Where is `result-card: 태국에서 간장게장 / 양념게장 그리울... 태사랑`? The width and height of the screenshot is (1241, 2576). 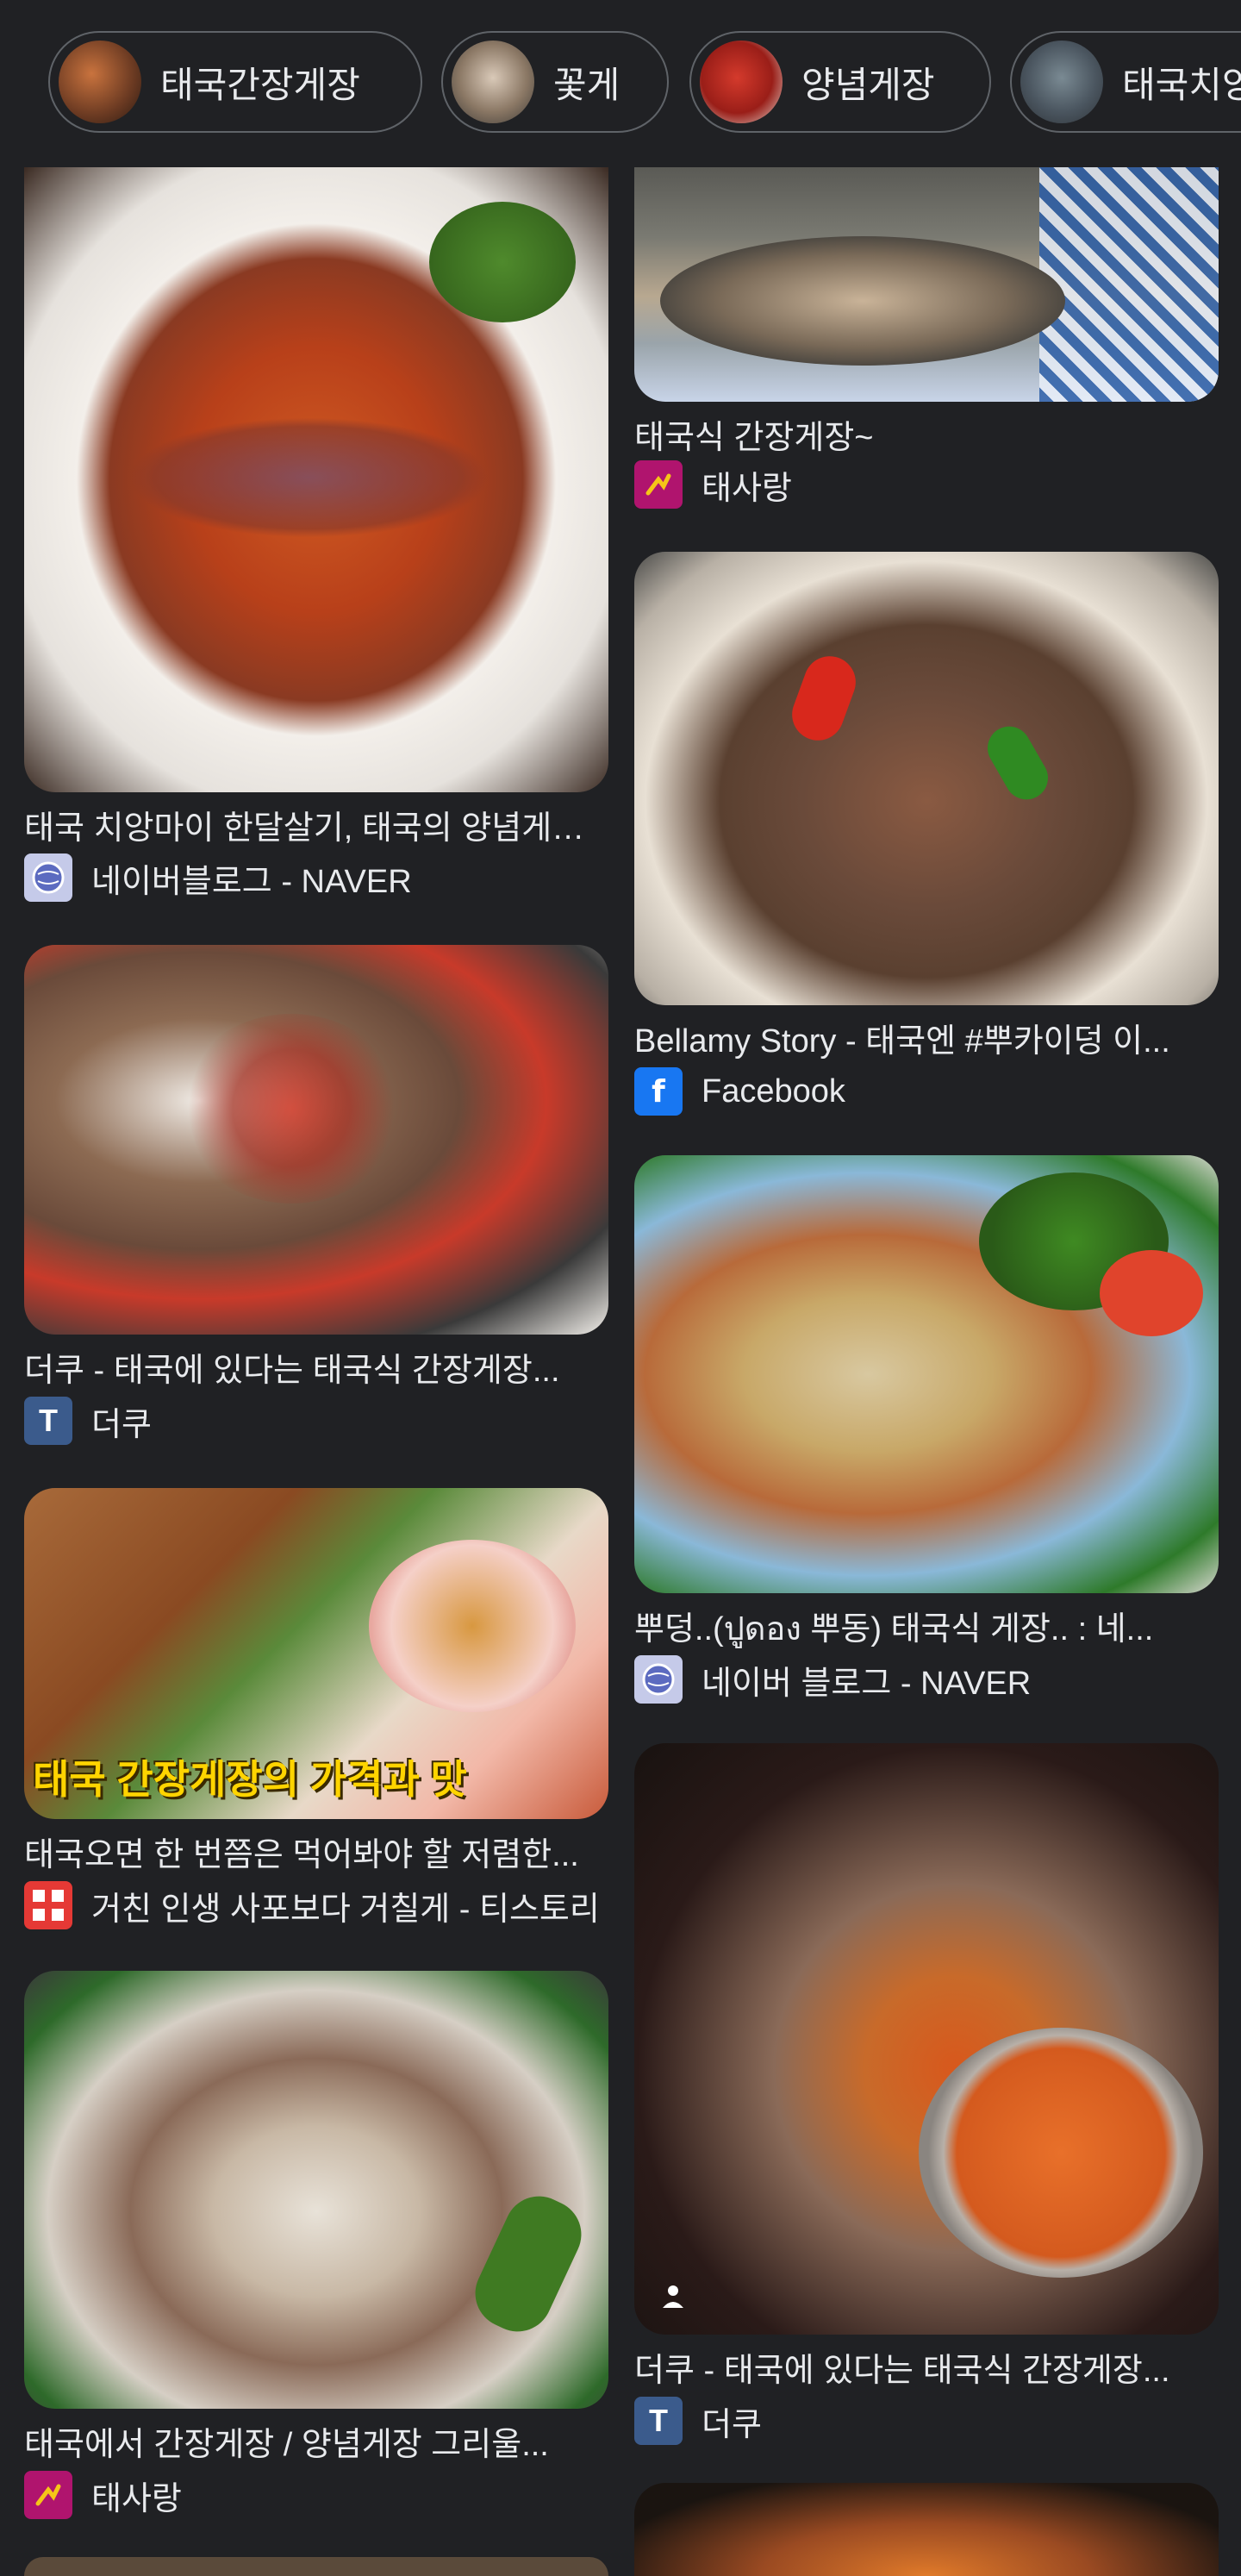
result-card: 태국에서 간장게장 / 양념게장 그리울... 태사랑 is located at coordinates (316, 2247).